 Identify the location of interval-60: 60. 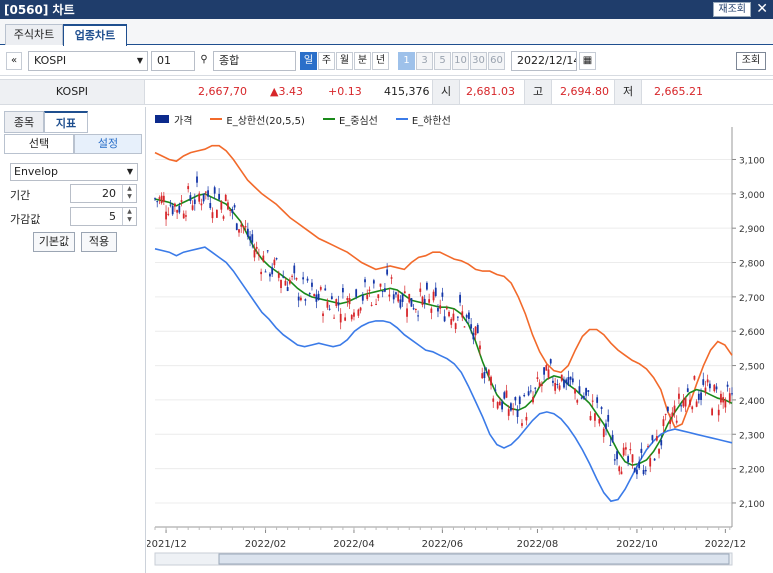
(496, 61).